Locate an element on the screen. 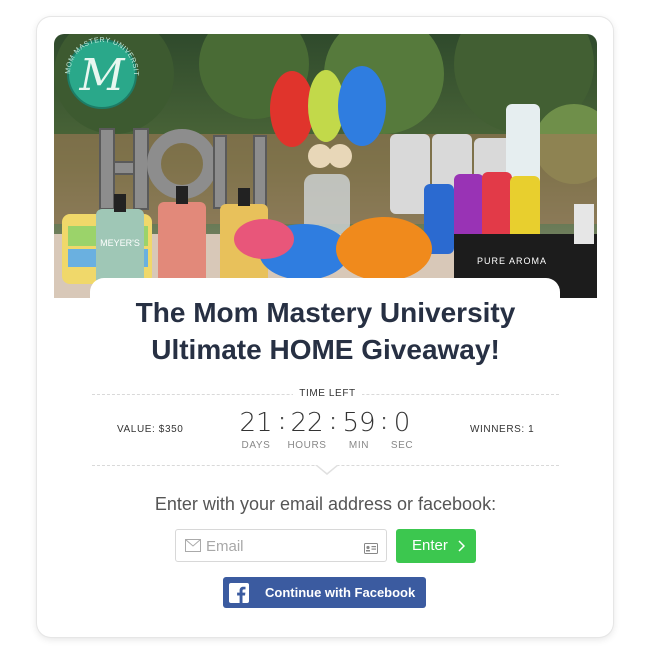 Image resolution: width=655 pixels, height=653 pixels. facebook-login-button: Continue with Facebook is located at coordinates (324, 592).